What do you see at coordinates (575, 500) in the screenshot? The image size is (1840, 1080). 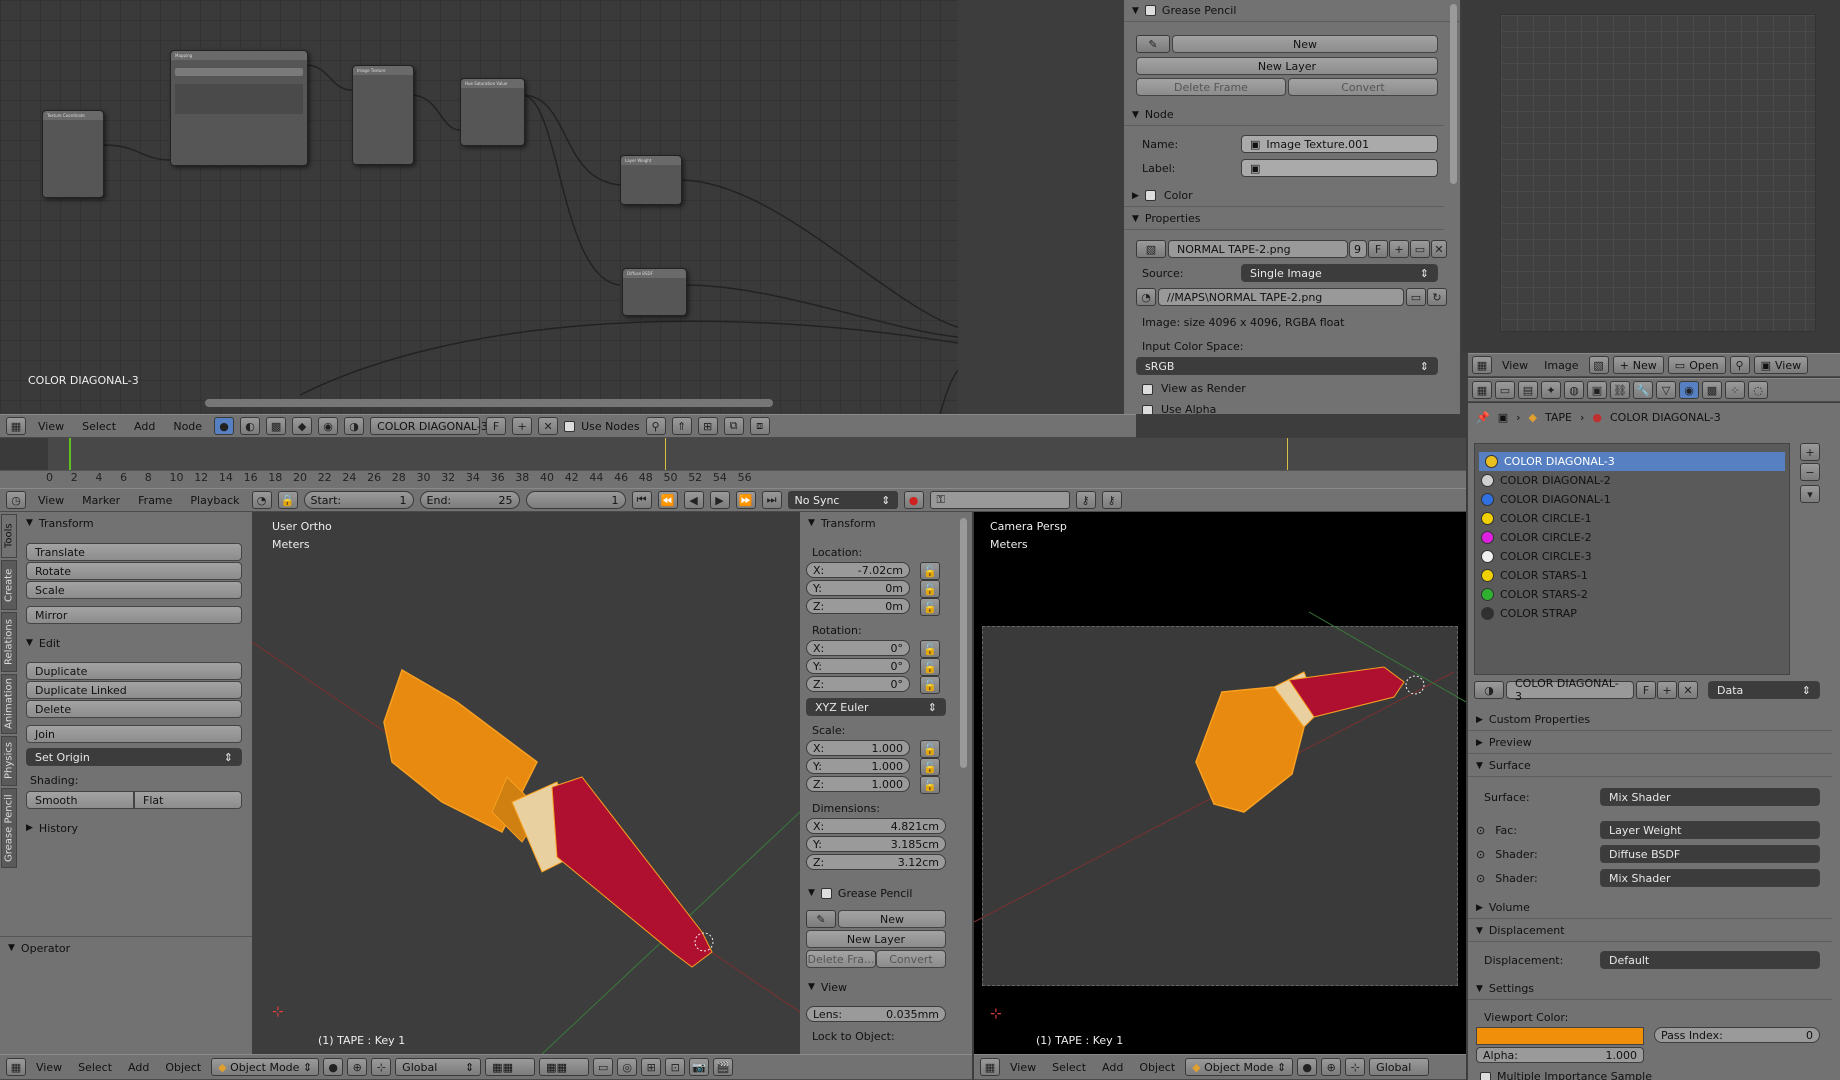 I see `current-frame-field: 1` at bounding box center [575, 500].